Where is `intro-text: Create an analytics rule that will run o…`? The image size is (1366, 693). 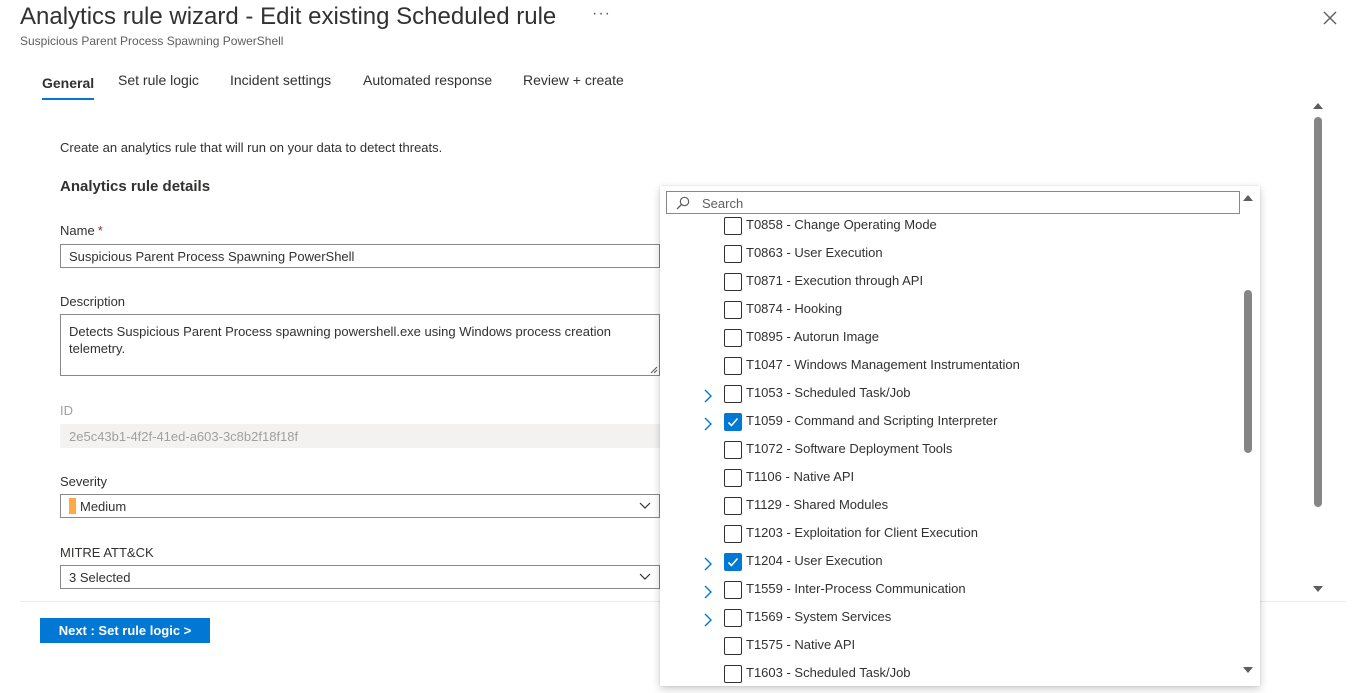
intro-text: Create an analytics rule that will run o… is located at coordinates (251, 147).